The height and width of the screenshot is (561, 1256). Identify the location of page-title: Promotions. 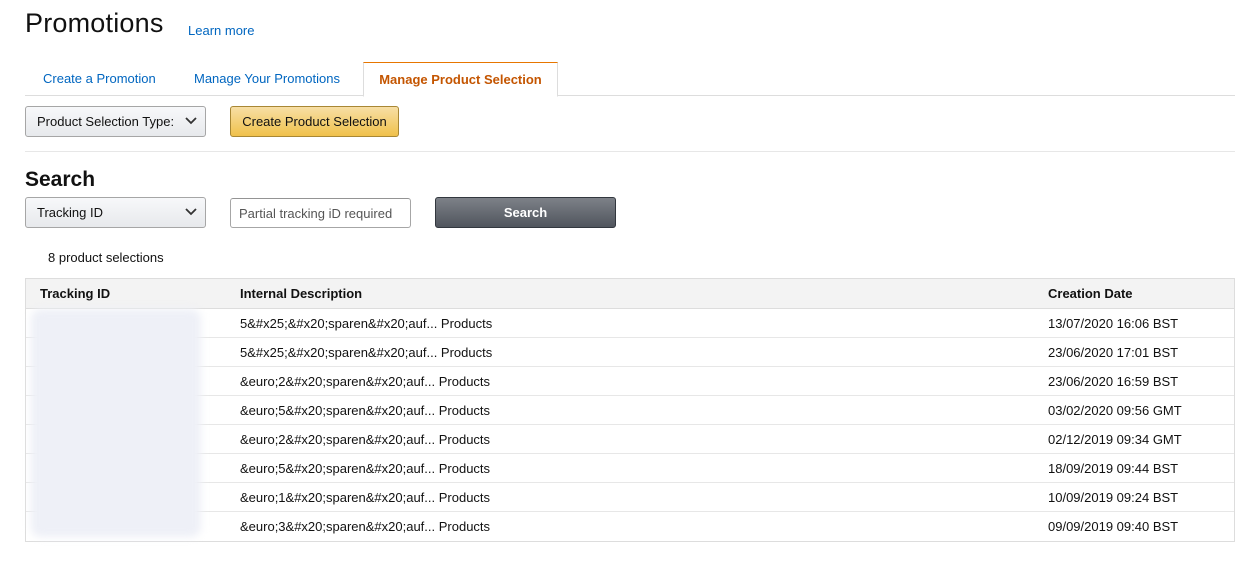
(94, 23).